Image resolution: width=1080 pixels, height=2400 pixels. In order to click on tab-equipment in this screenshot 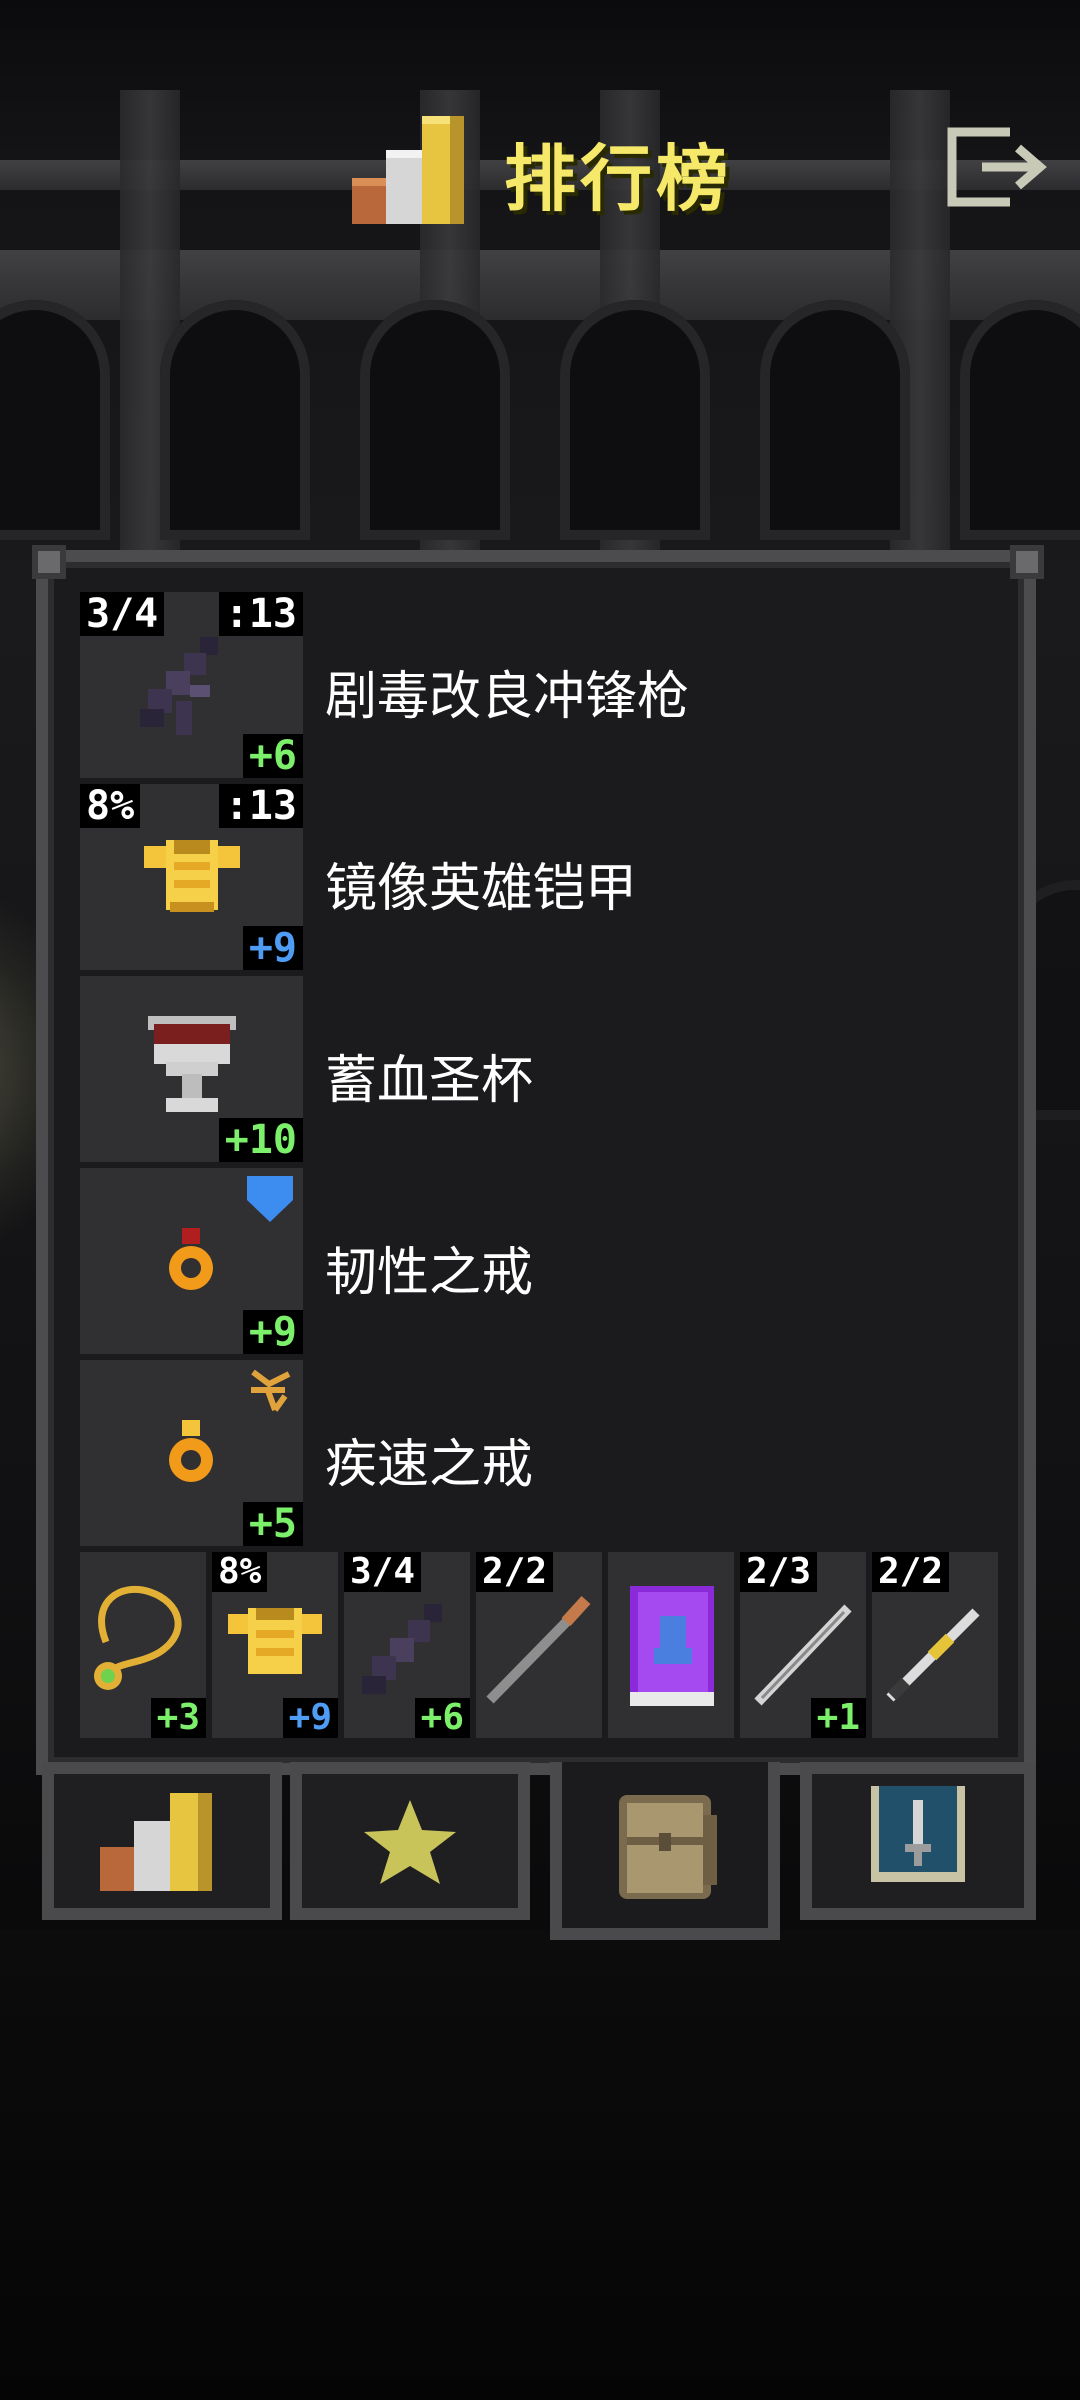, I will do `click(918, 1841)`.